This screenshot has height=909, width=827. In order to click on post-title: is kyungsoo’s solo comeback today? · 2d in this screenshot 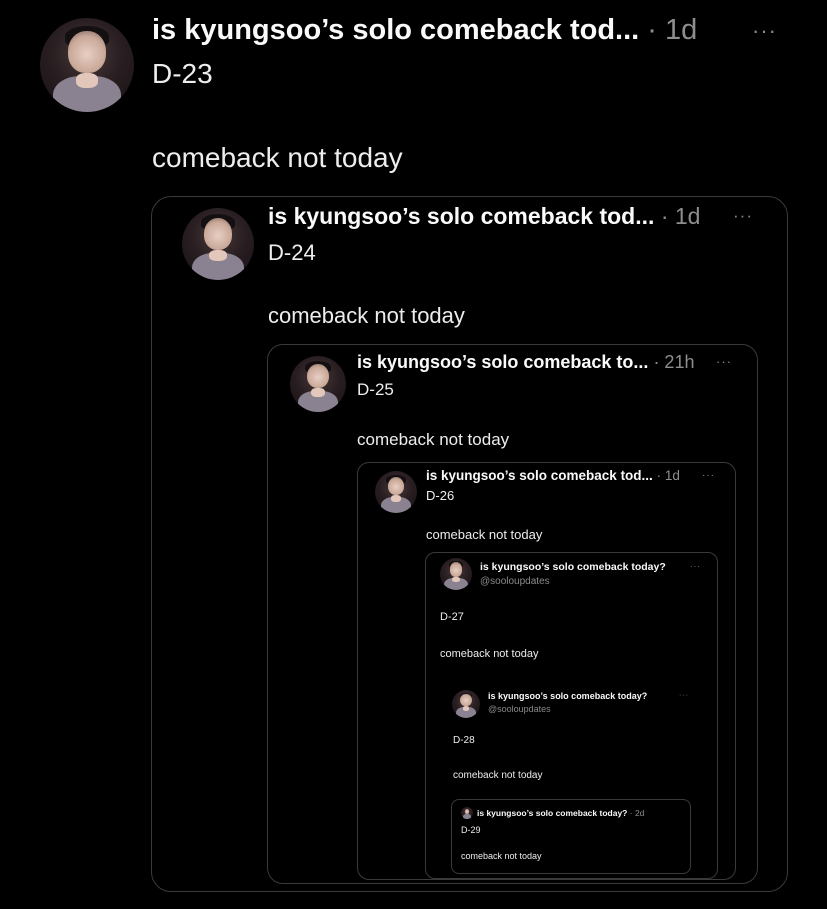, I will do `click(560, 813)`.